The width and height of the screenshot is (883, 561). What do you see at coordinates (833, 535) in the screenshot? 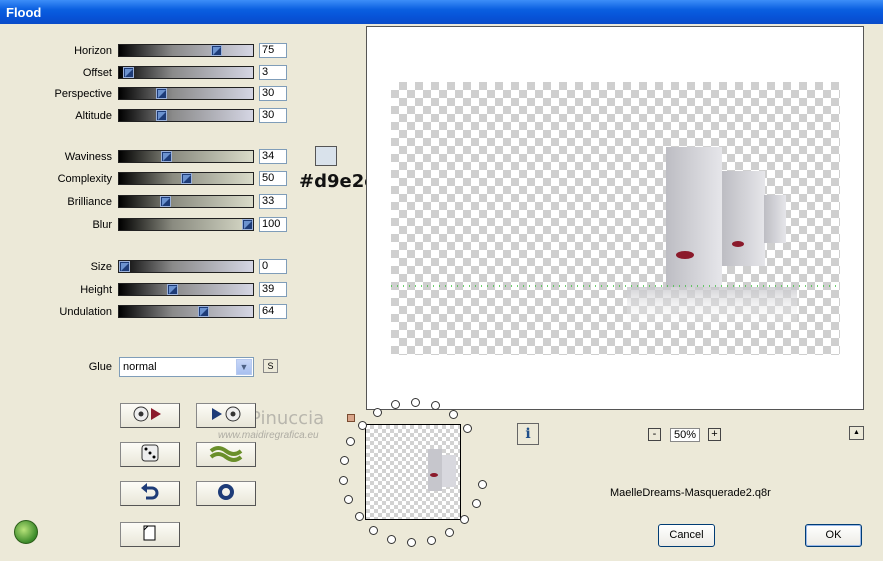
I see `ok-button: OK` at bounding box center [833, 535].